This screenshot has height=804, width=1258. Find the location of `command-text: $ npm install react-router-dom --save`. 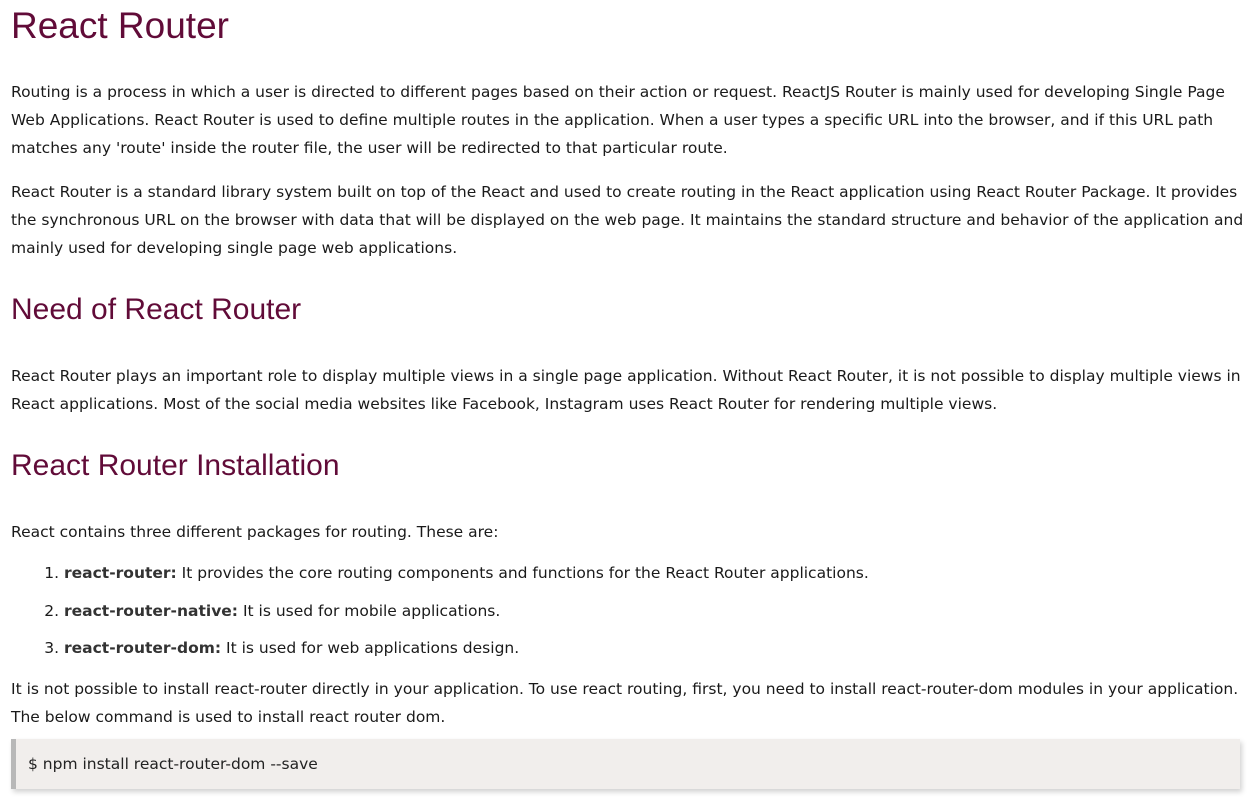

command-text: $ npm install react-router-dom --save is located at coordinates (173, 764).